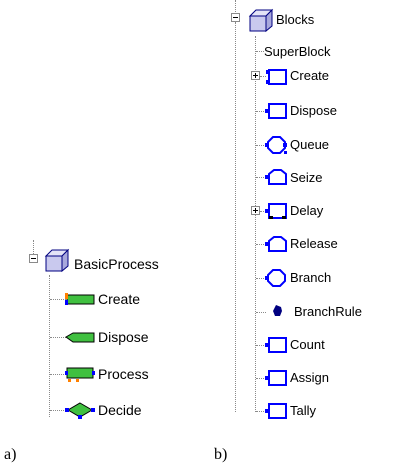 The image size is (399, 470). I want to click on panel-b-caption: b), so click(221, 454).